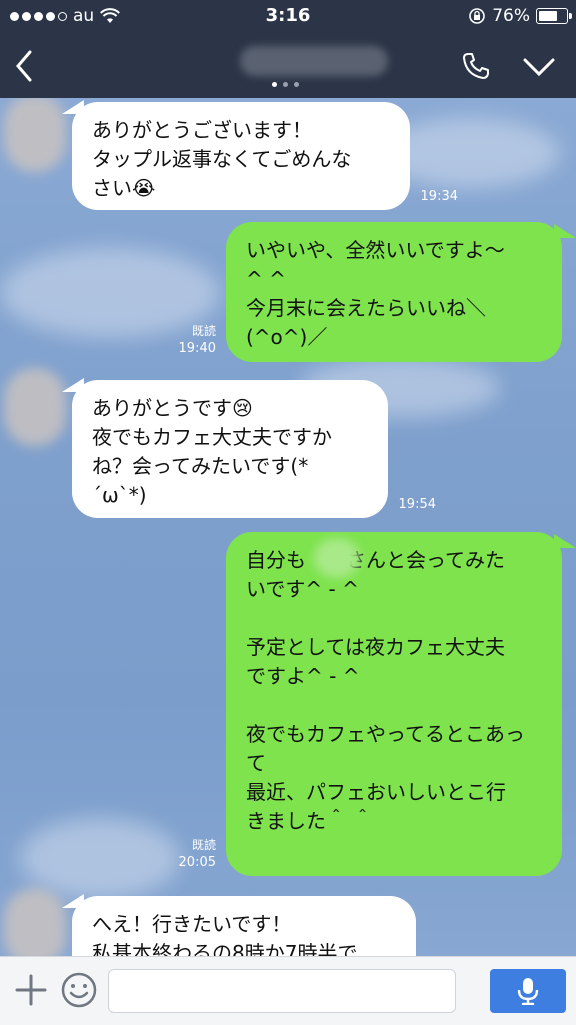  Describe the element at coordinates (197, 854) in the screenshot. I see `read-receipt: 既読 20:05` at that location.